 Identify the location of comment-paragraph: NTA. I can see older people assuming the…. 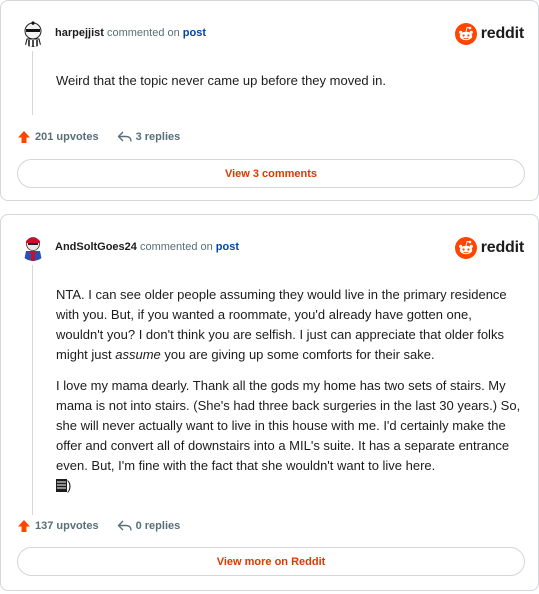
(289, 325).